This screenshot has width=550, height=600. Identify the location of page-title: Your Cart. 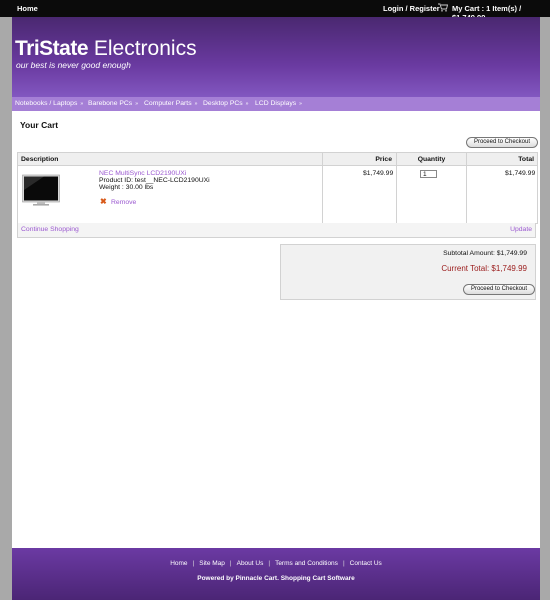
(39, 125).